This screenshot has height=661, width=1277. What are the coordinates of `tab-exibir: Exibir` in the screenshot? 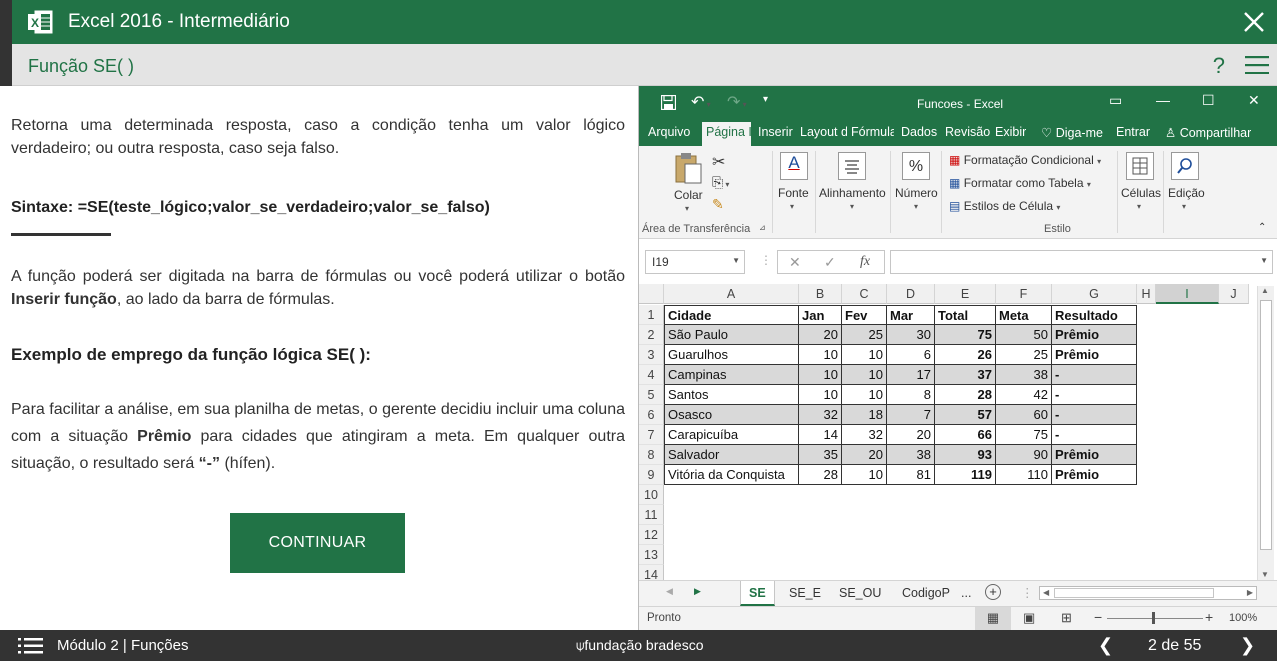 It's located at (1010, 132).